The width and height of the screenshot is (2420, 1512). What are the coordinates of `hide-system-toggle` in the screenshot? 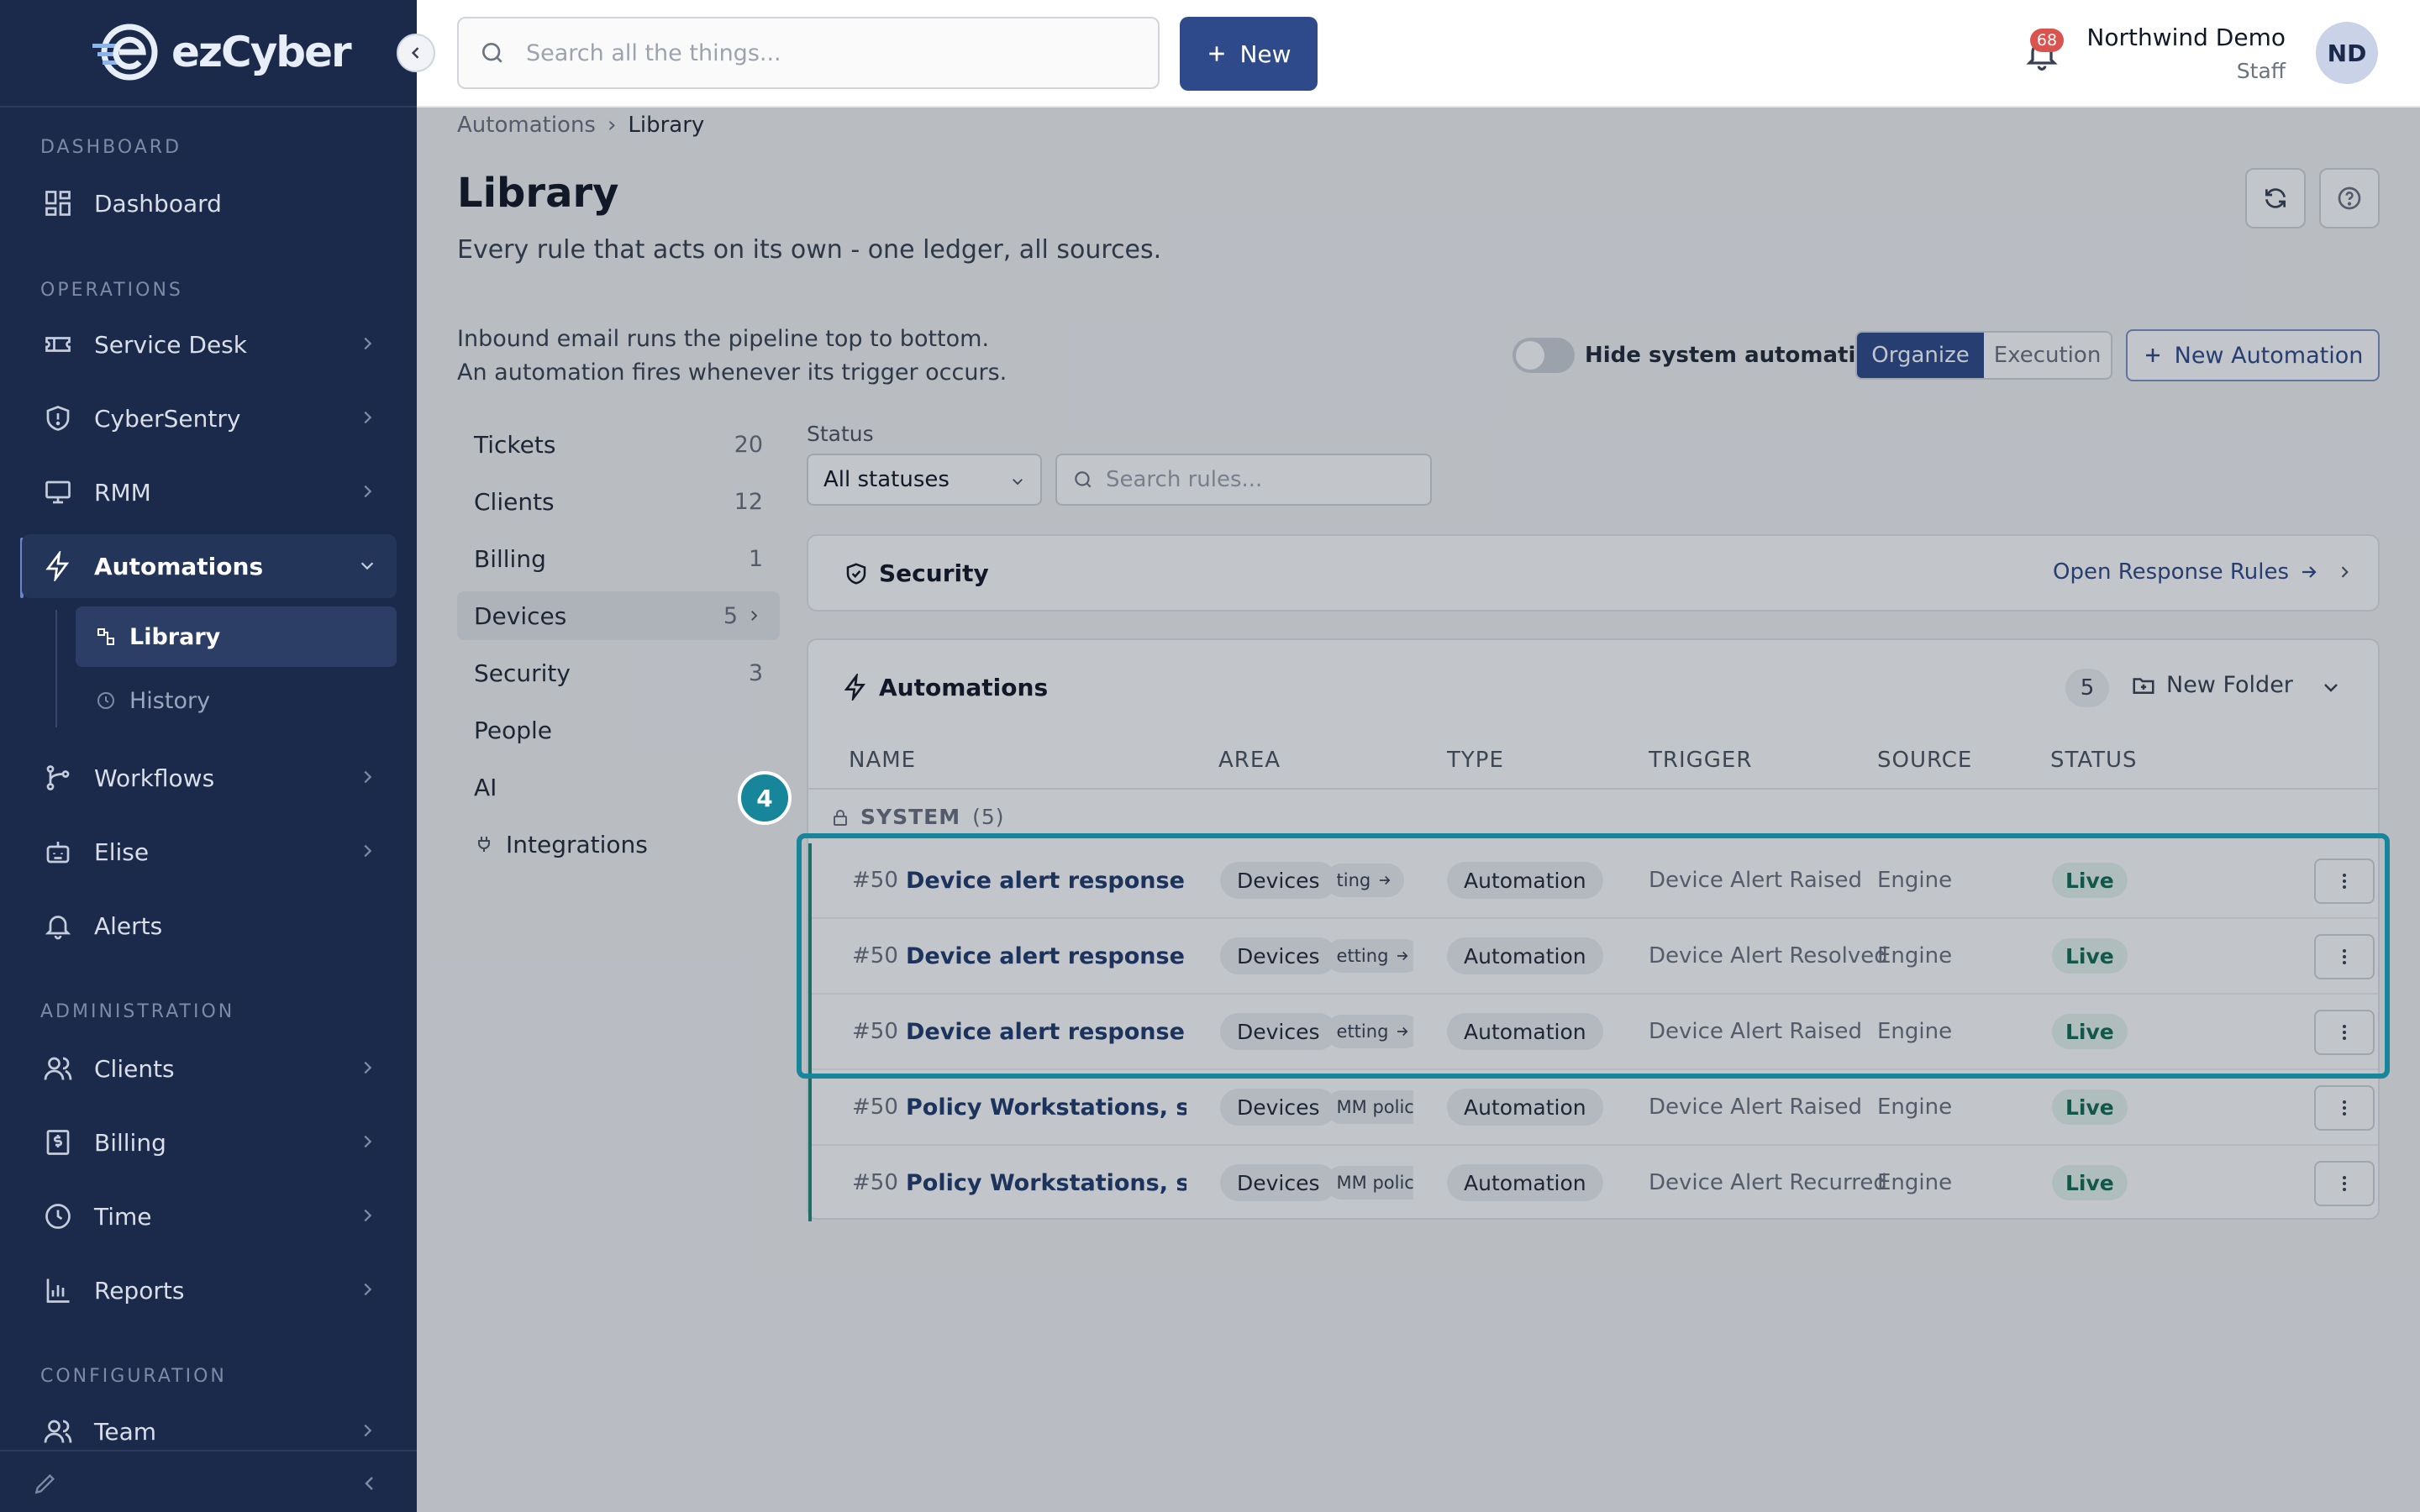 It's located at (1543, 355).